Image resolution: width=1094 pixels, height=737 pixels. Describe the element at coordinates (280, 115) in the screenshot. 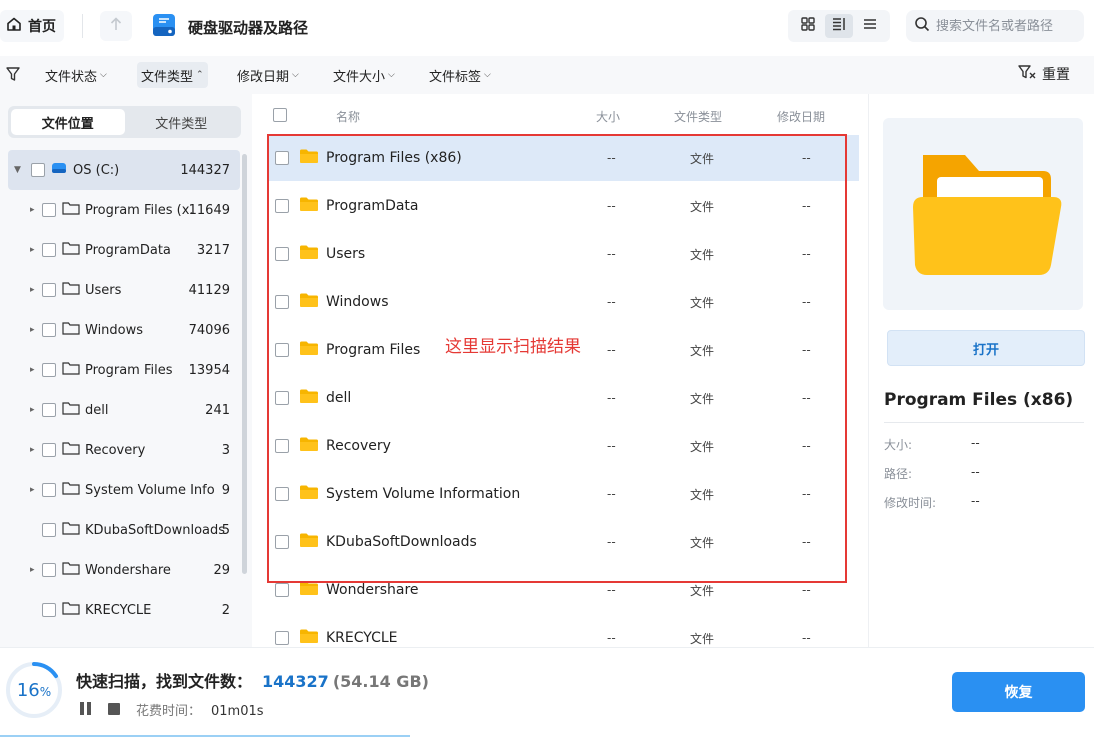

I see `select-all-checkbox` at that location.